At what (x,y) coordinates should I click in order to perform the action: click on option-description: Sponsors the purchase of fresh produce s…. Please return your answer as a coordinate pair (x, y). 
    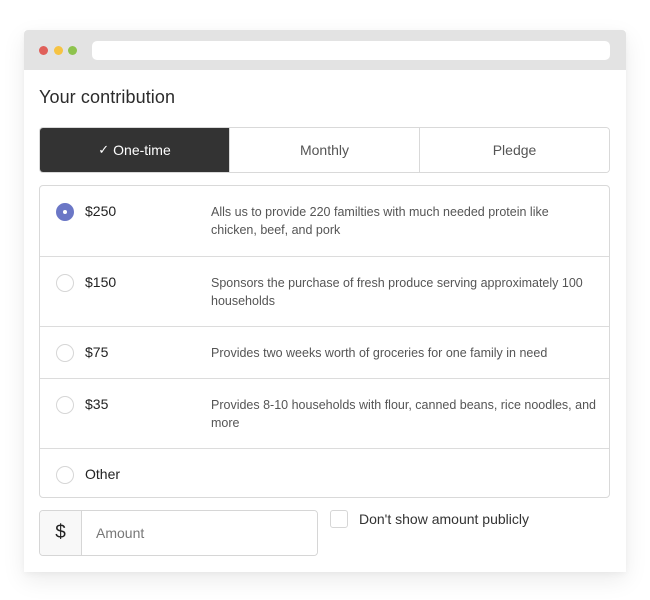
    Looking at the image, I should click on (397, 292).